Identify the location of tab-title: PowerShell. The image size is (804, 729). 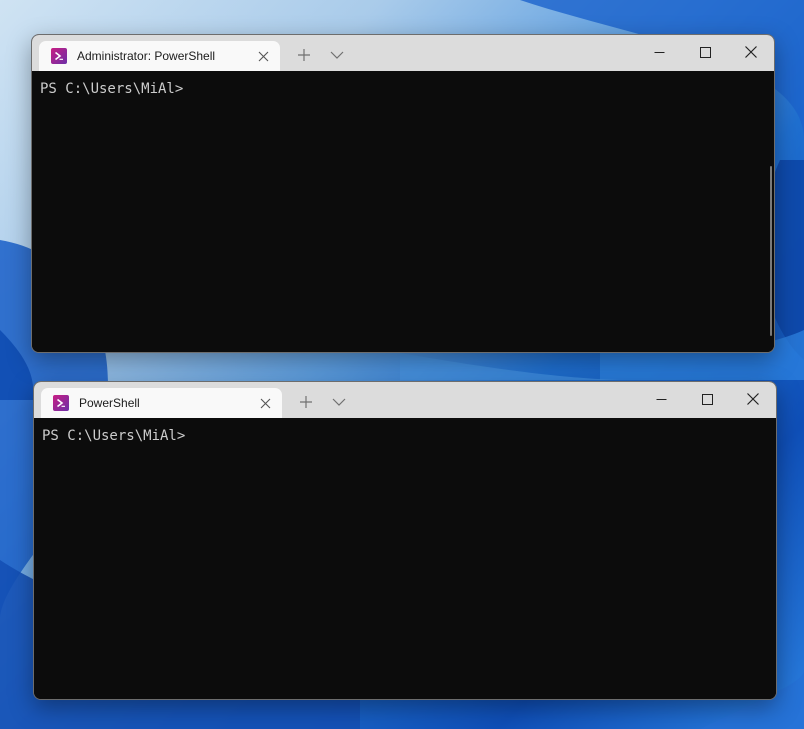
(109, 403).